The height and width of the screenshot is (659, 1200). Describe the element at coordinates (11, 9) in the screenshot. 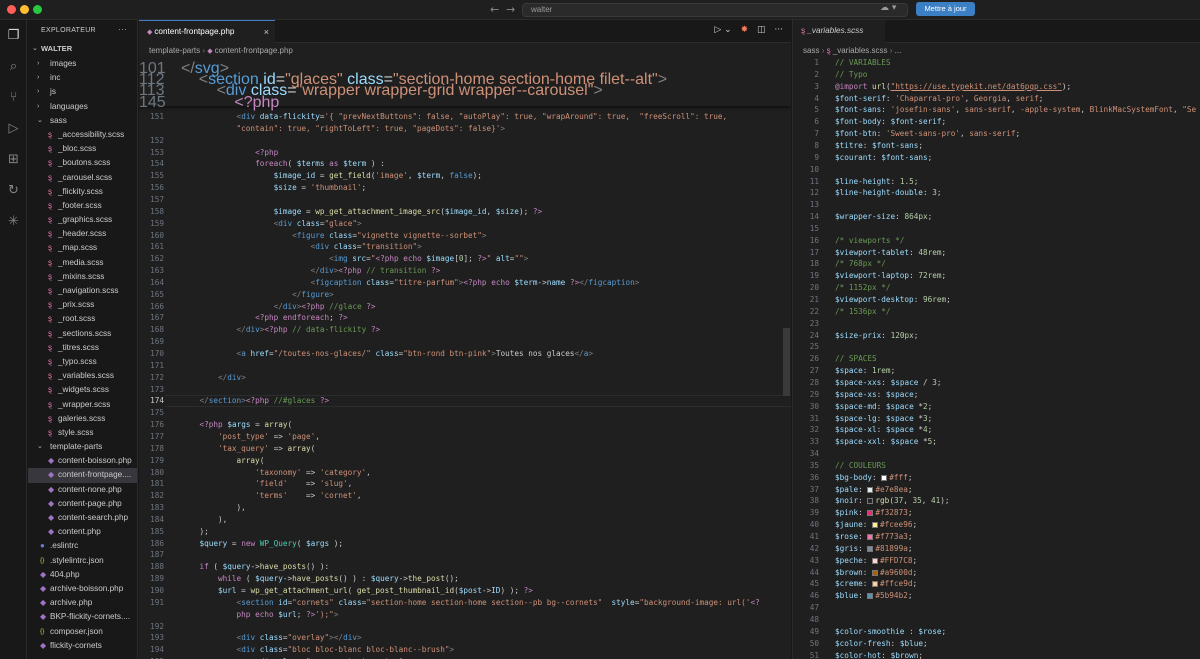

I see `close-window-button` at that location.